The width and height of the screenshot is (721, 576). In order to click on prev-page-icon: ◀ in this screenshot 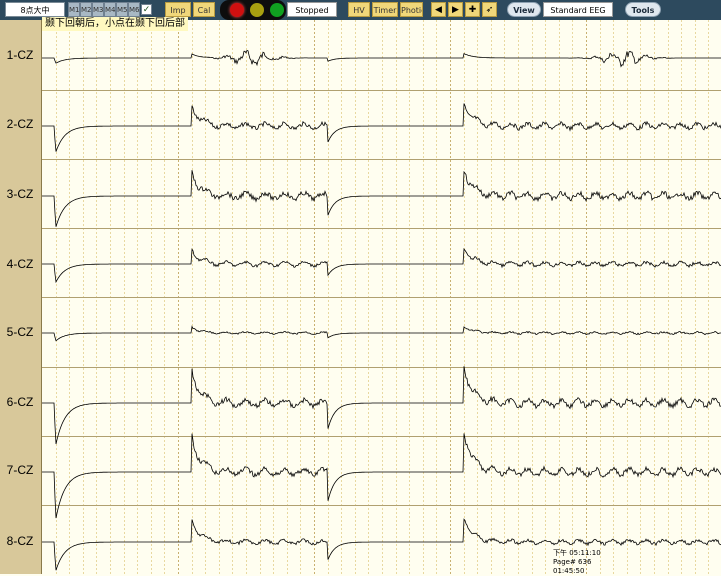, I will do `click(438, 9)`.